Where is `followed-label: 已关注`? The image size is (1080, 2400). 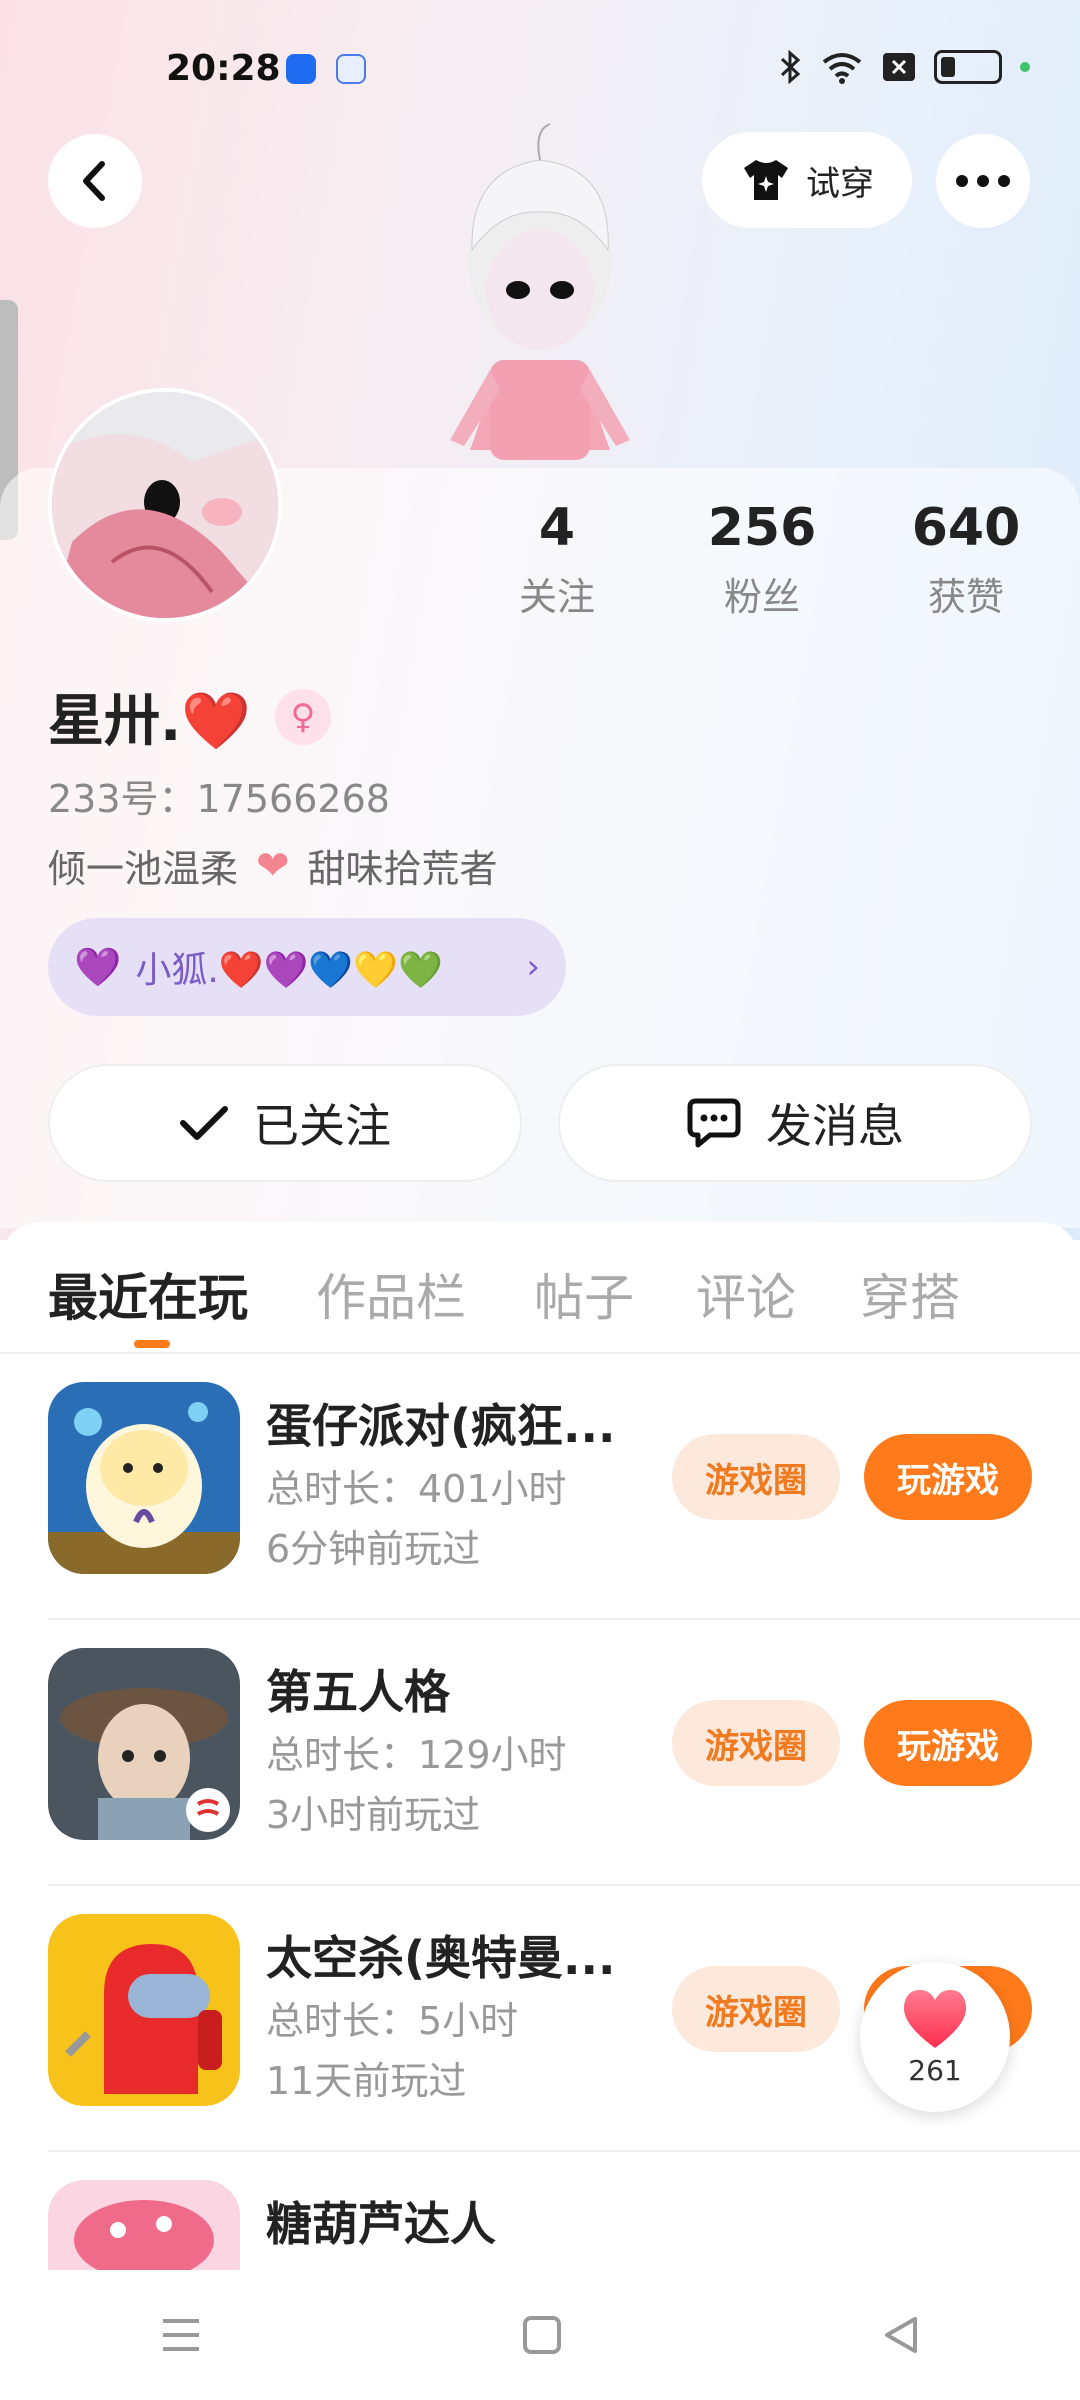
followed-label: 已关注 is located at coordinates (322, 1126).